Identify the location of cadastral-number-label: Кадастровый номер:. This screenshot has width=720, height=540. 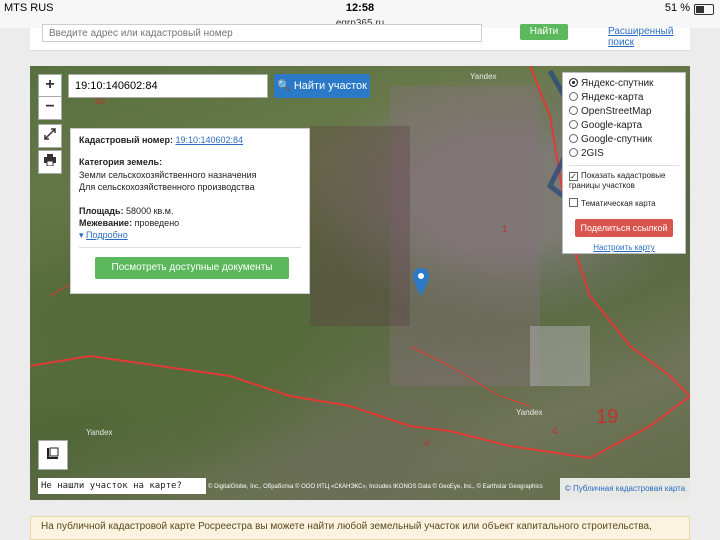
(126, 140).